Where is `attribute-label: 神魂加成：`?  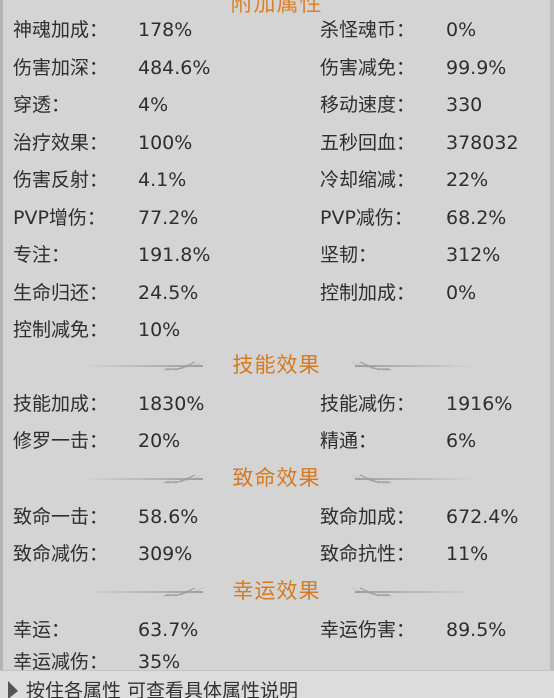 attribute-label: 神魂加成： is located at coordinates (61, 30).